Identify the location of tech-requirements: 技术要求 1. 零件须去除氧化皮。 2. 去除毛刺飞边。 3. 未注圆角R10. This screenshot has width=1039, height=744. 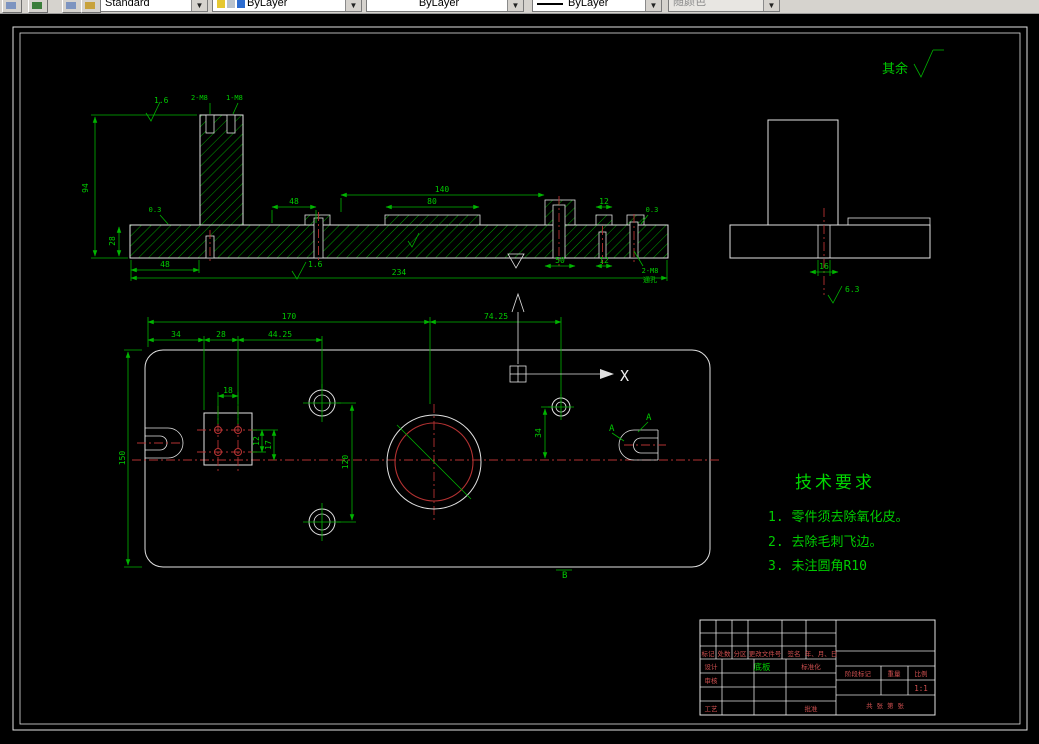
(838, 523).